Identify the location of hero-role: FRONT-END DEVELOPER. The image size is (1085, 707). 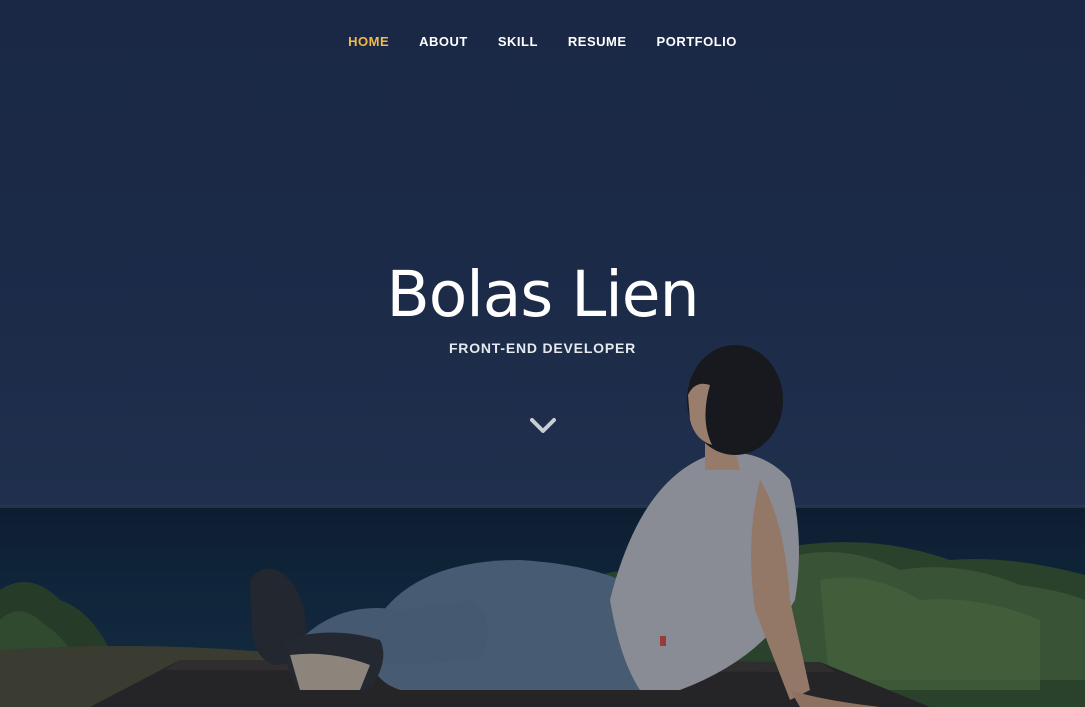
(542, 348).